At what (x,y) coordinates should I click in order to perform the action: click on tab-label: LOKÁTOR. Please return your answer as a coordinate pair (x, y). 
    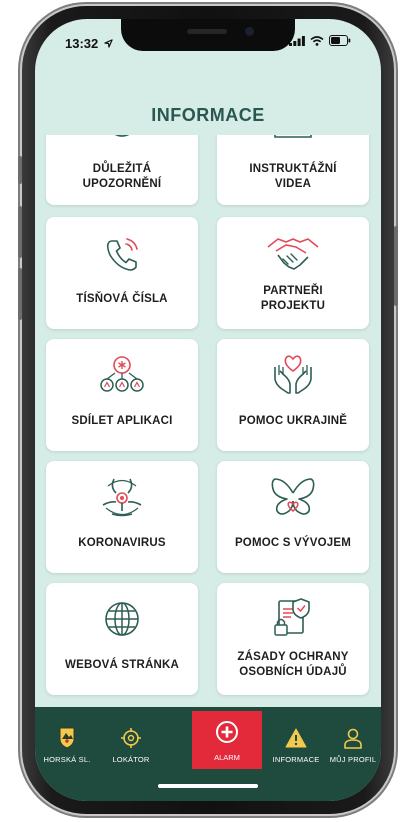
    Looking at the image, I should click on (131, 759).